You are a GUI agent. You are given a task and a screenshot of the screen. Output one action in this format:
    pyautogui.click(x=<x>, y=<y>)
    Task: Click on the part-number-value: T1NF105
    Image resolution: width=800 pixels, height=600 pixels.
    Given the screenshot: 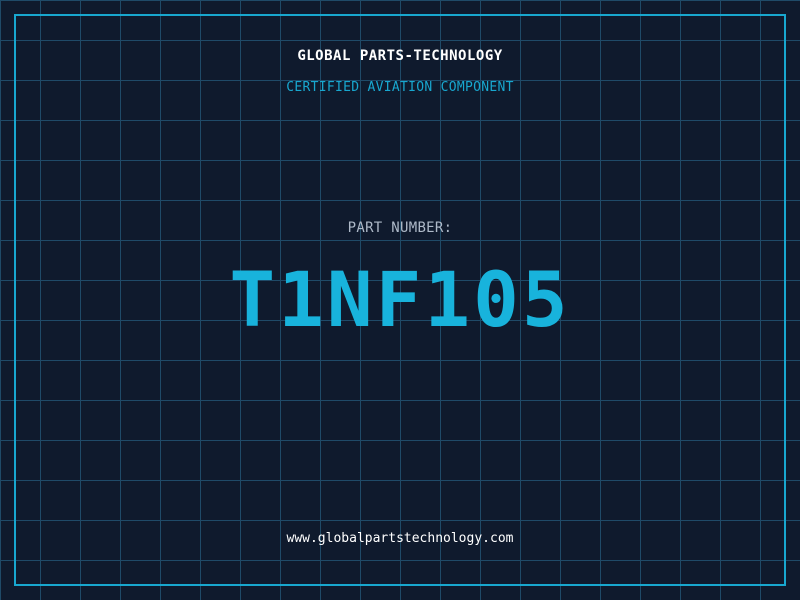 What is the action you would take?
    pyautogui.click(x=400, y=299)
    